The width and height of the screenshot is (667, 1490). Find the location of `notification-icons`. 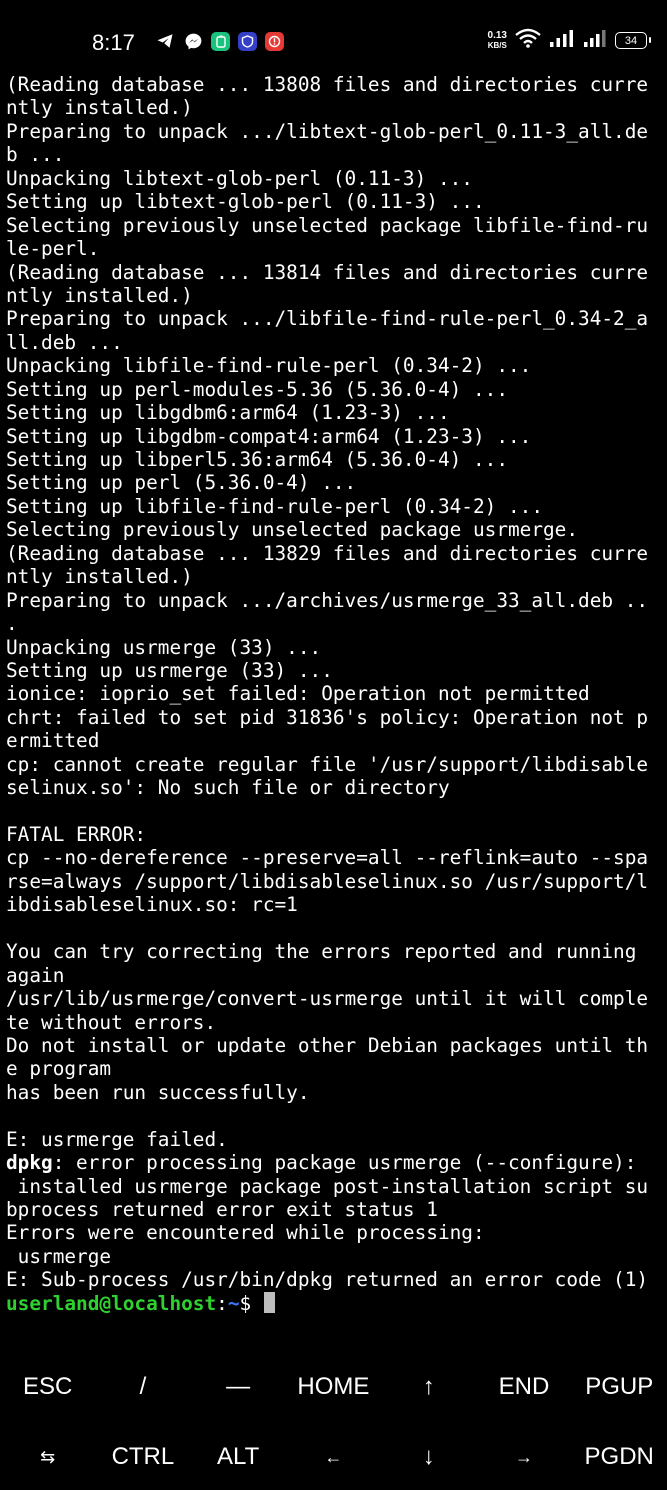

notification-icons is located at coordinates (219, 41).